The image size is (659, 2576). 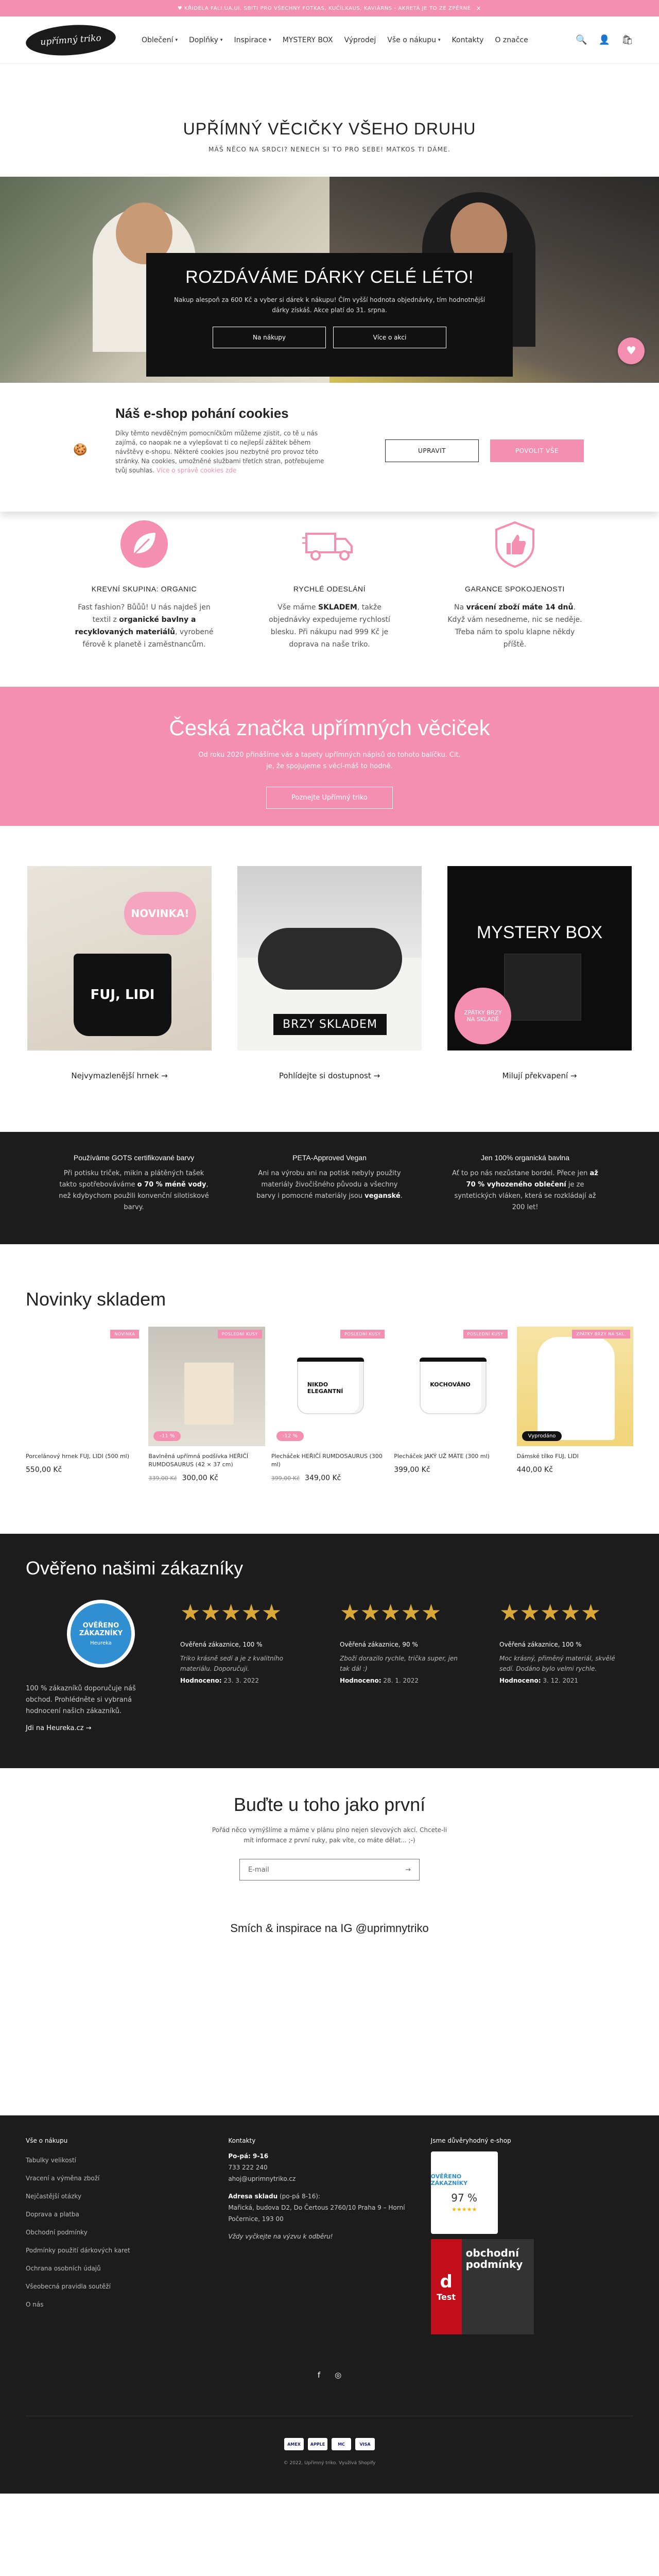 What do you see at coordinates (338, 2375) in the screenshot?
I see `instagram-icon: ◎` at bounding box center [338, 2375].